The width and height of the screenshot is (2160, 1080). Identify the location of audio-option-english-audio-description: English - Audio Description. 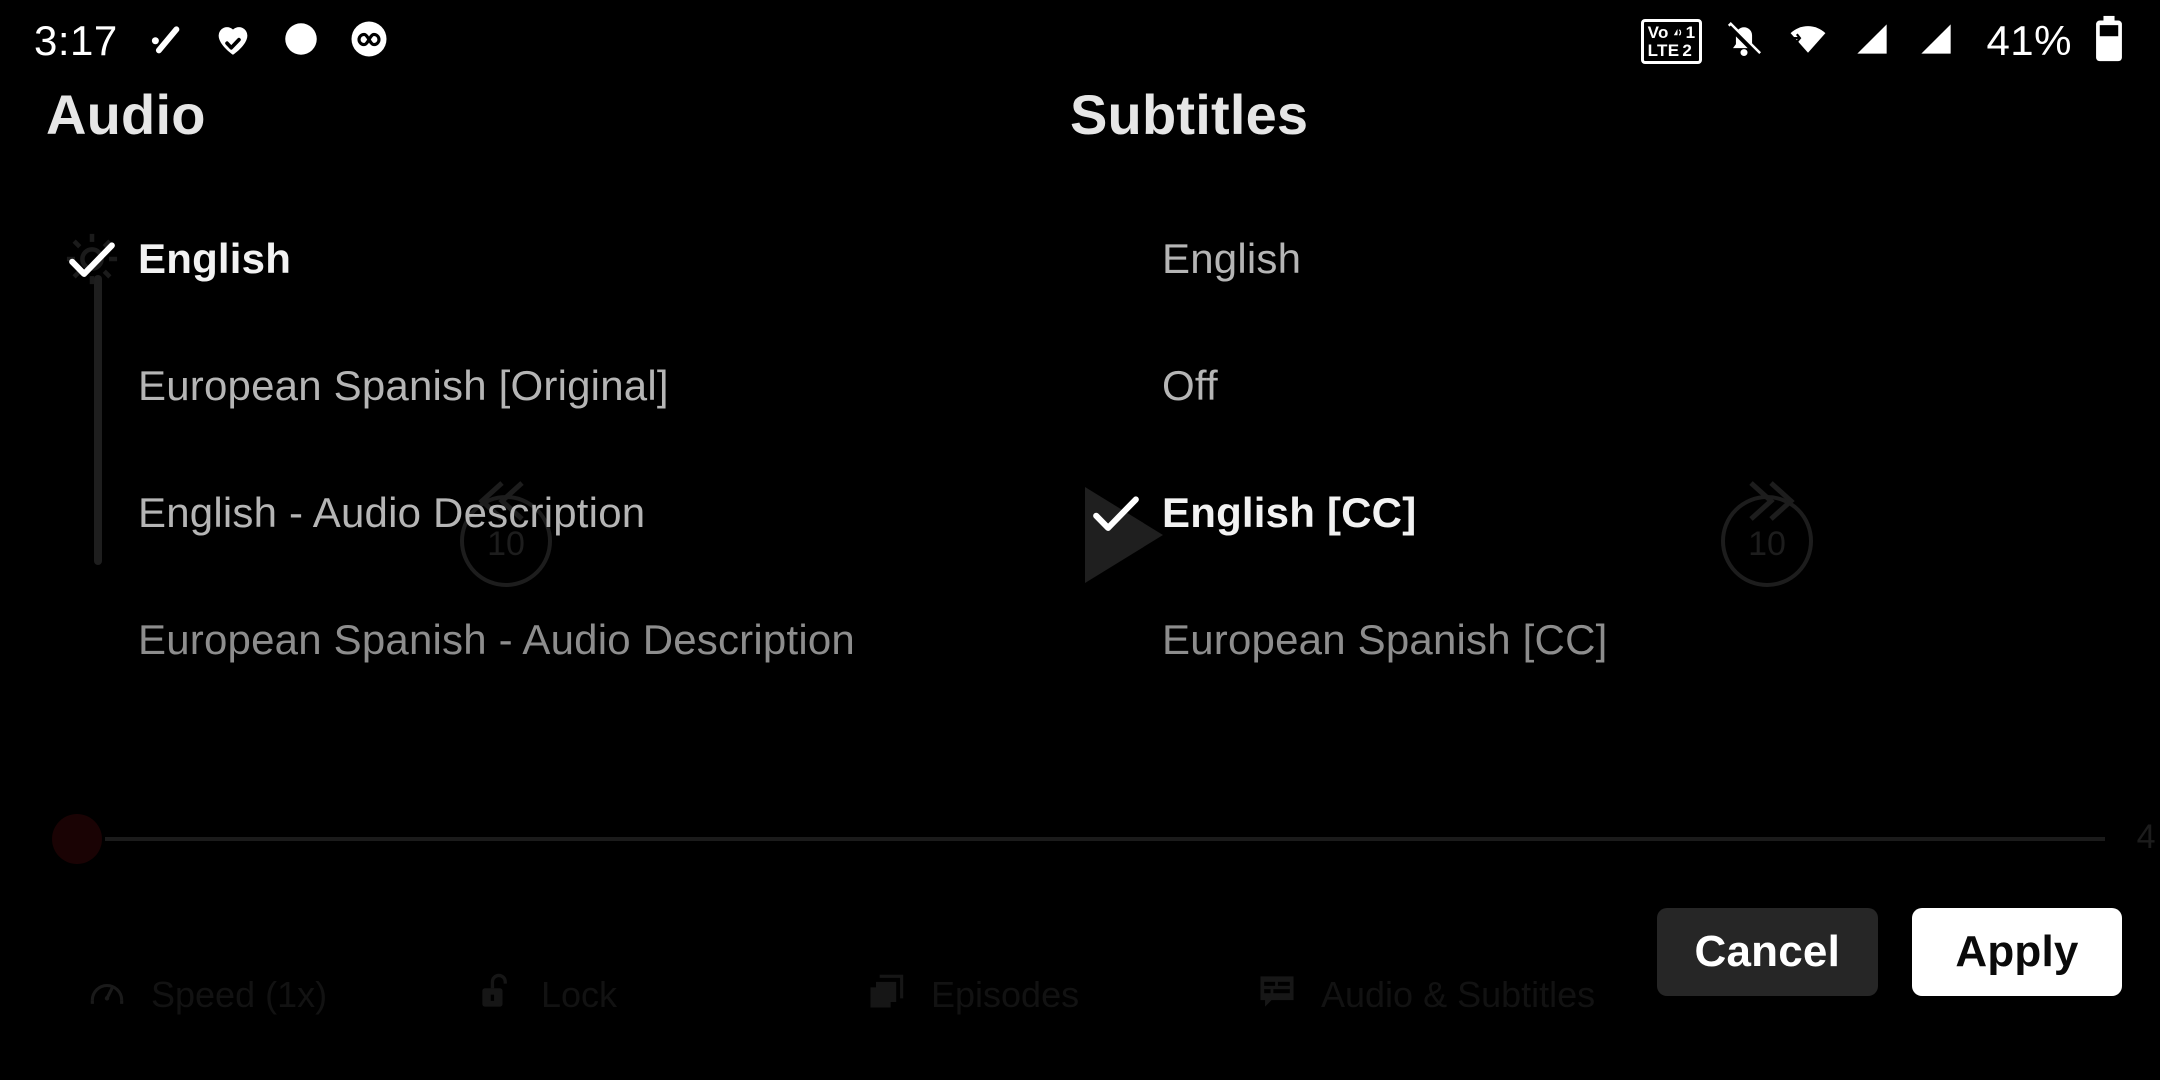
(556, 512).